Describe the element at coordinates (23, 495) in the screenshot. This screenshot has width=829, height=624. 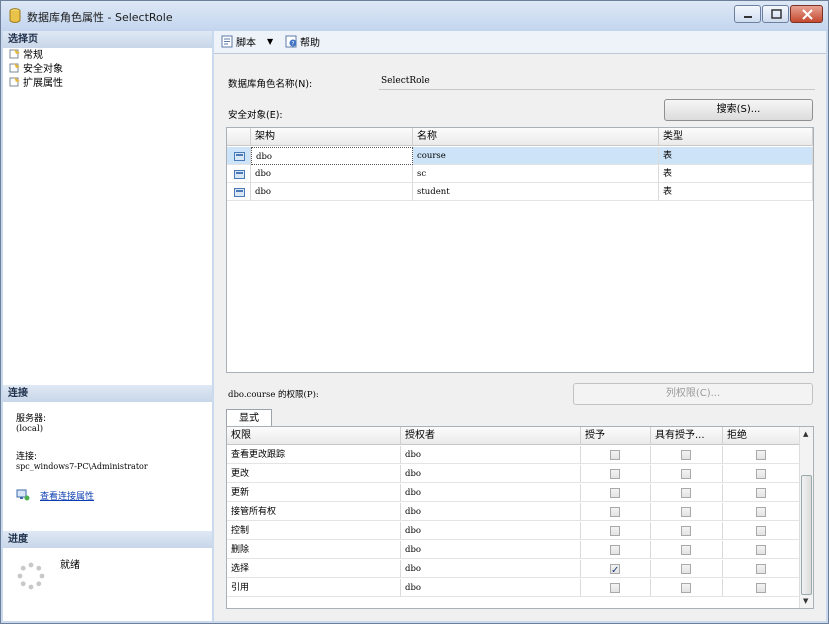
I see `connection-properties-icon` at that location.